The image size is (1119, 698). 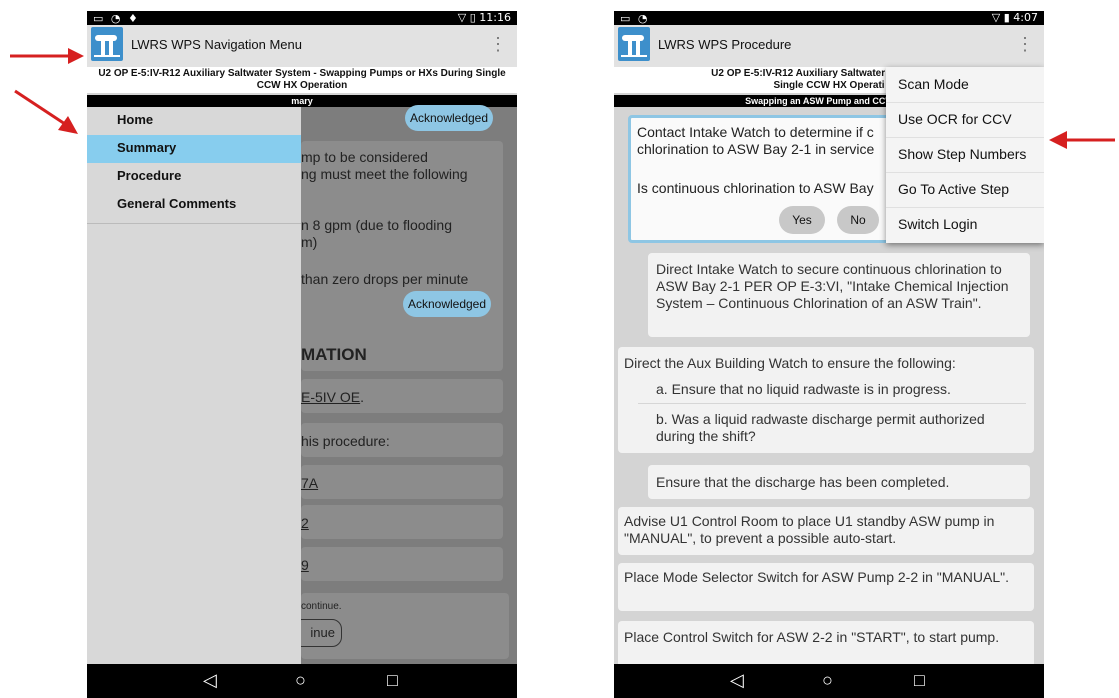 I want to click on menu-item-show-step-numbers: Show Step Numbers, so click(x=965, y=155).